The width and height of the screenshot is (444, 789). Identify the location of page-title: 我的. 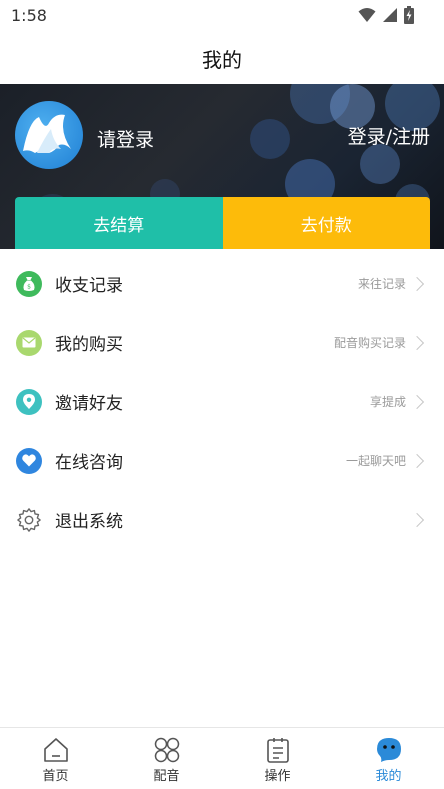
(222, 60).